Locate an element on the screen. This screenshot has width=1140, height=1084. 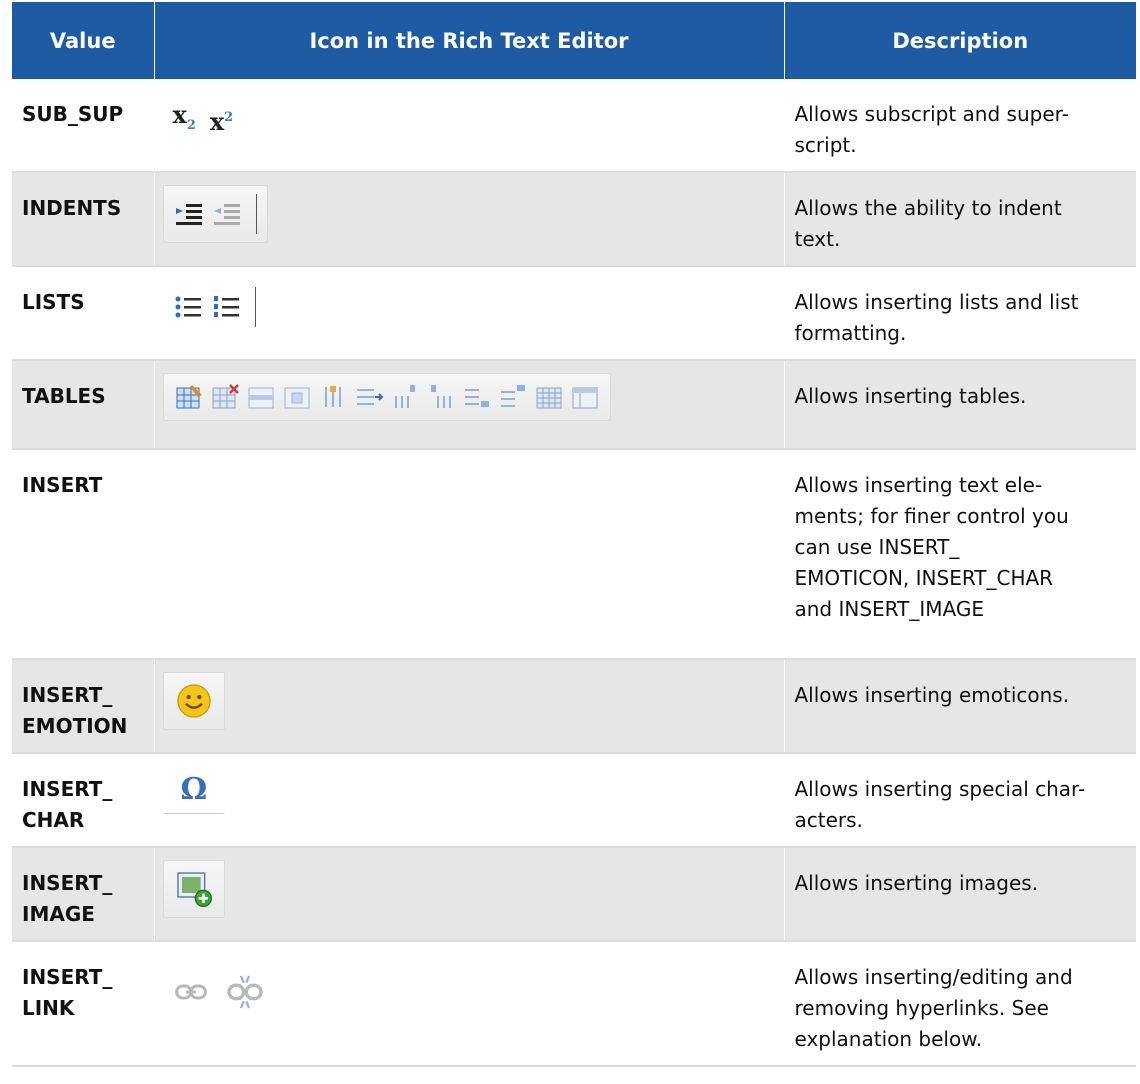
insert-column-after-icon is located at coordinates (440, 396).